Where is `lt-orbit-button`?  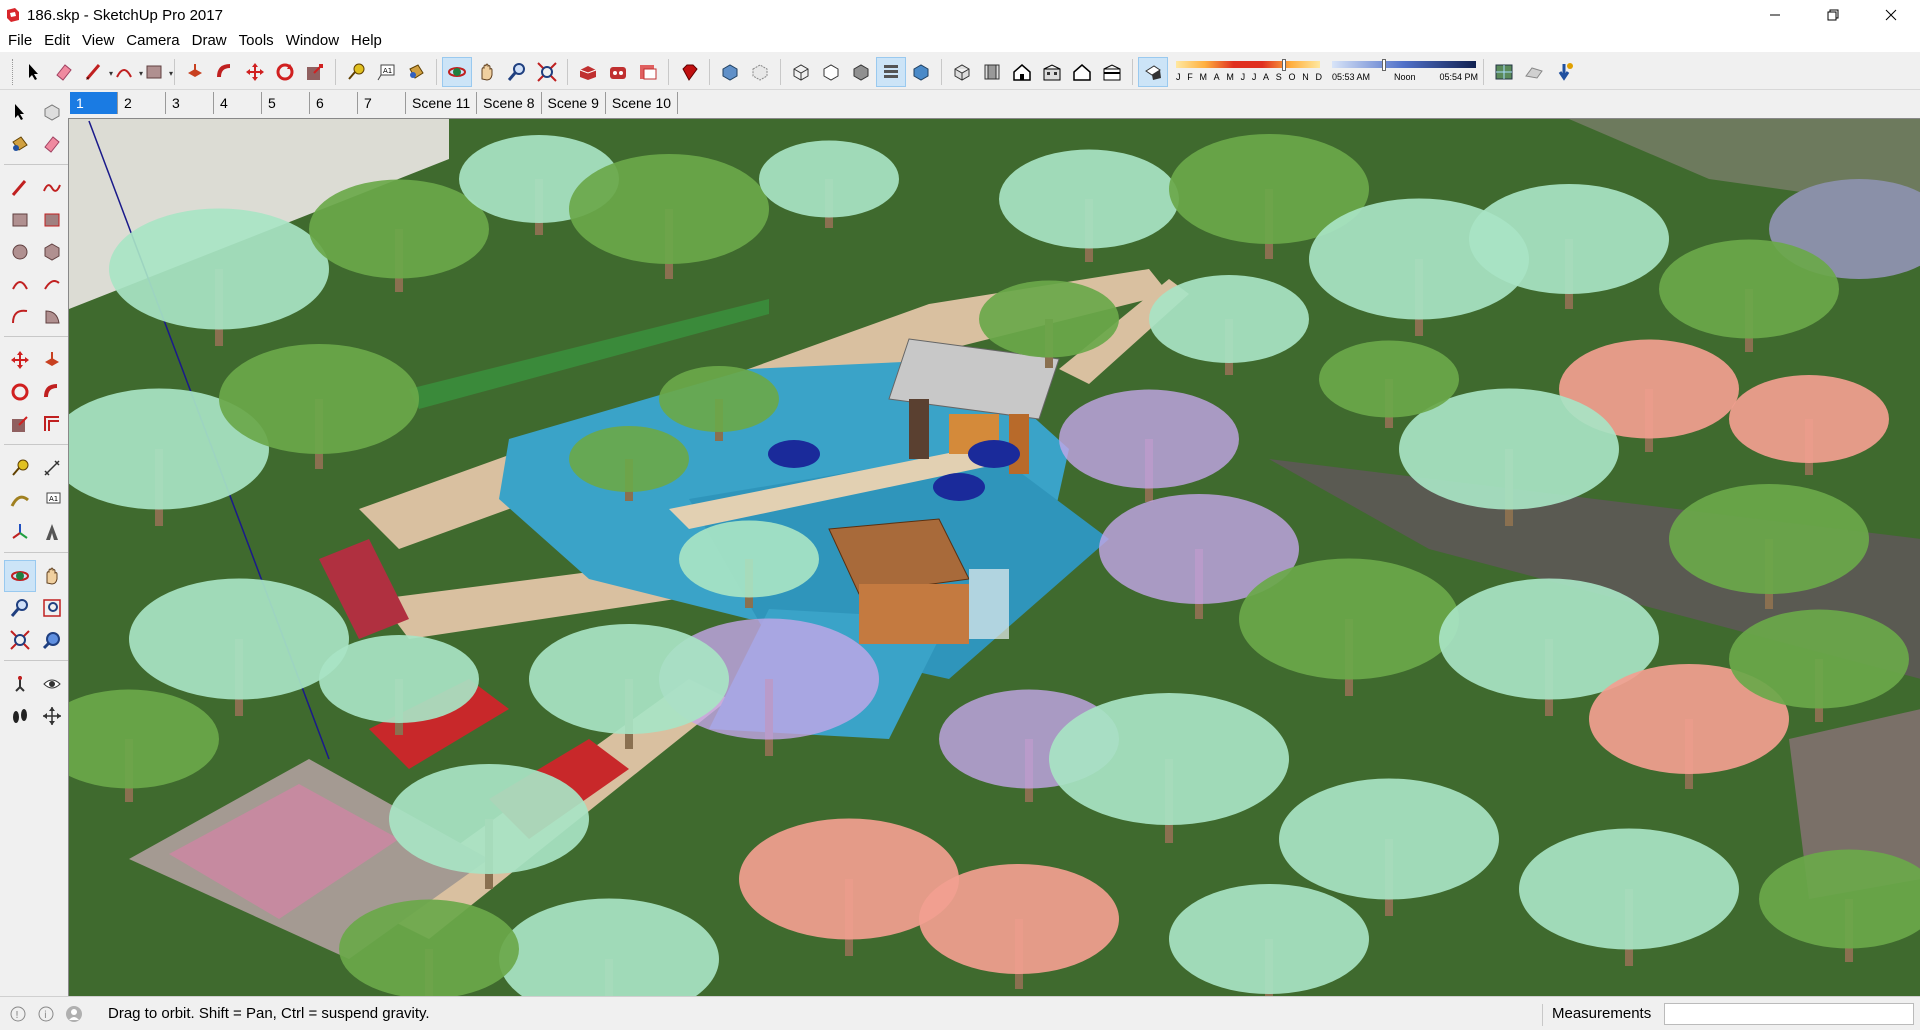
lt-orbit-button is located at coordinates (20, 576).